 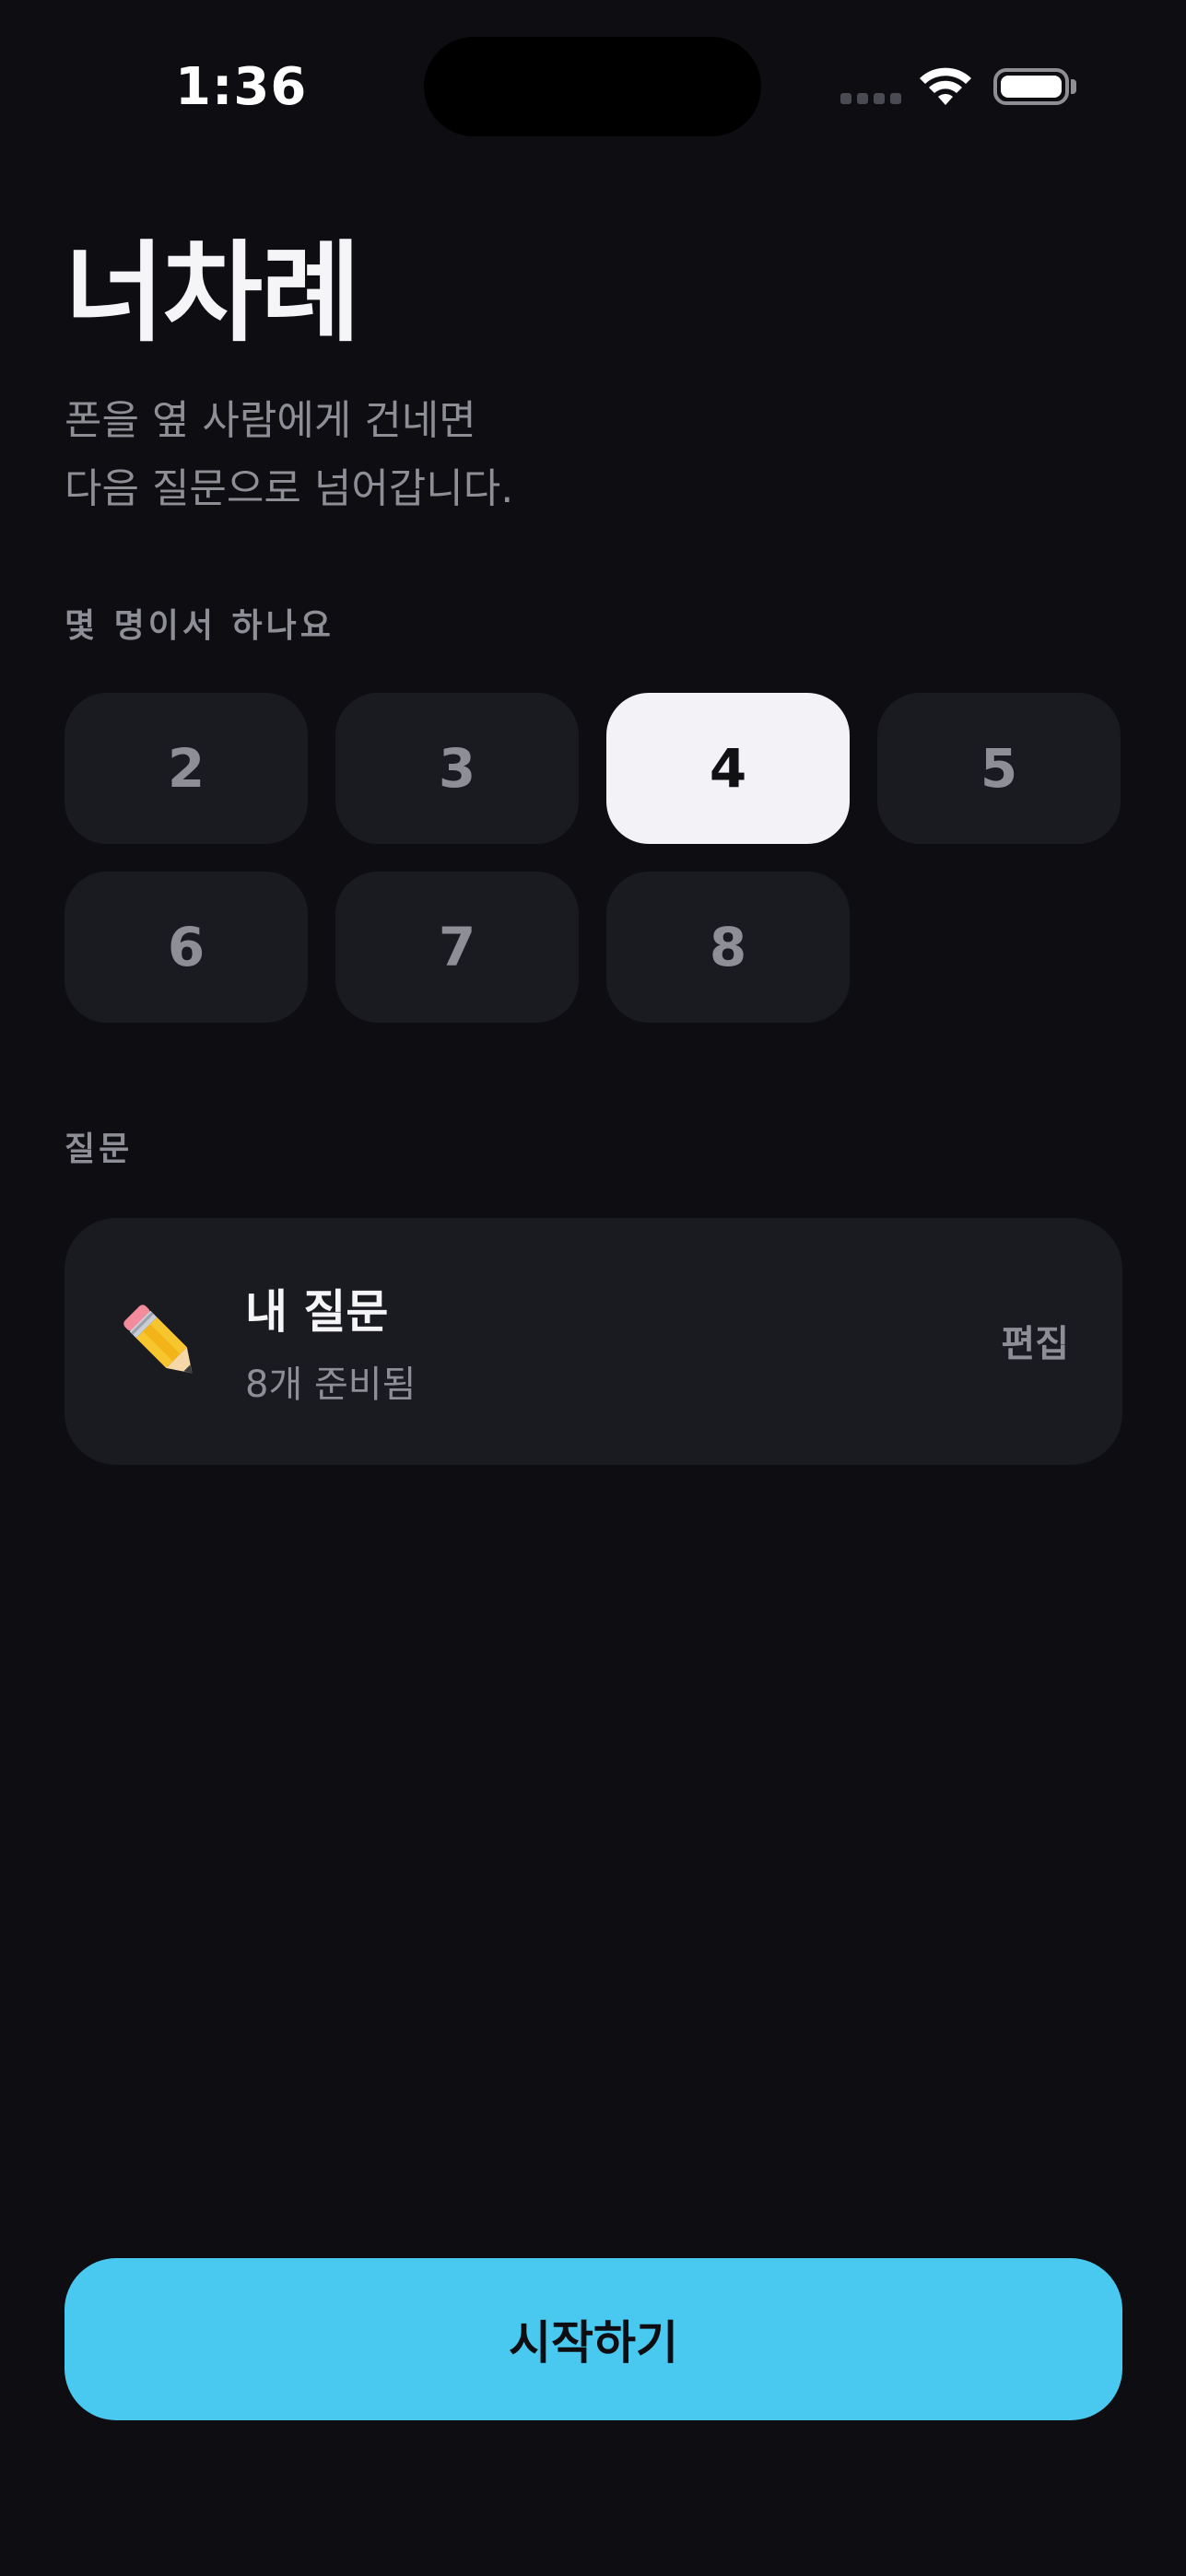 I want to click on question-set-title: 내 질문, so click(x=317, y=1312).